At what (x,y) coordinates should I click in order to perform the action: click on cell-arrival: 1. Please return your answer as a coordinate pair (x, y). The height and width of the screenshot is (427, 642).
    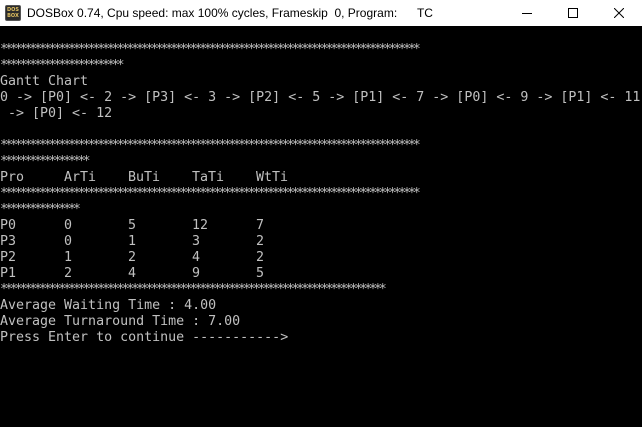
    Looking at the image, I should click on (68, 257).